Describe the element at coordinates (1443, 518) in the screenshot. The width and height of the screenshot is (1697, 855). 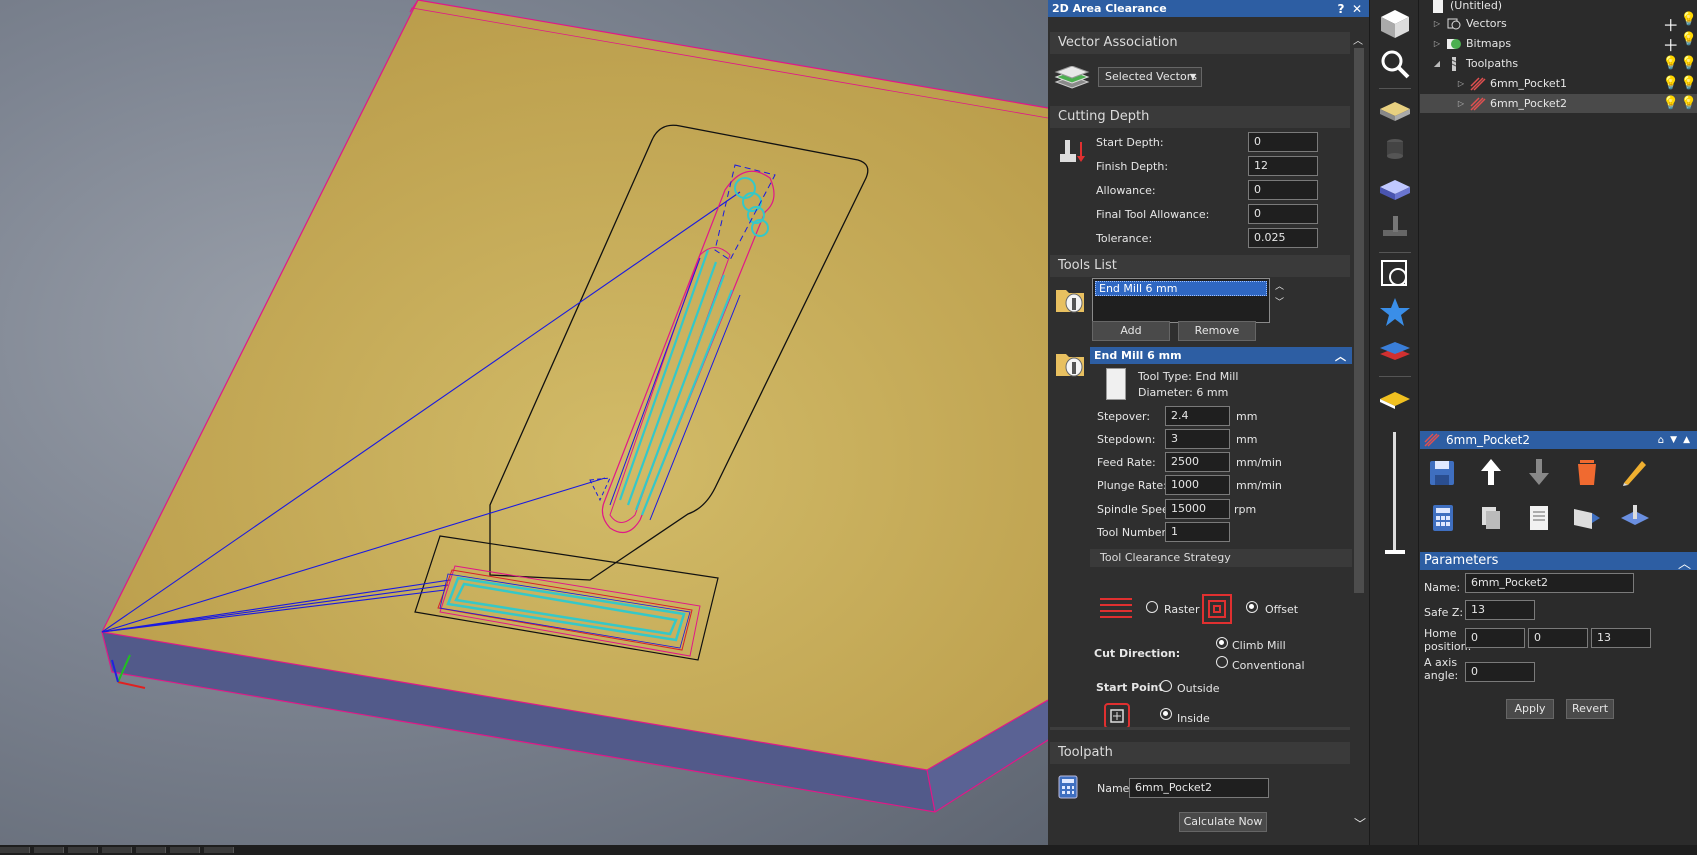
I see `calculator-icon` at that location.